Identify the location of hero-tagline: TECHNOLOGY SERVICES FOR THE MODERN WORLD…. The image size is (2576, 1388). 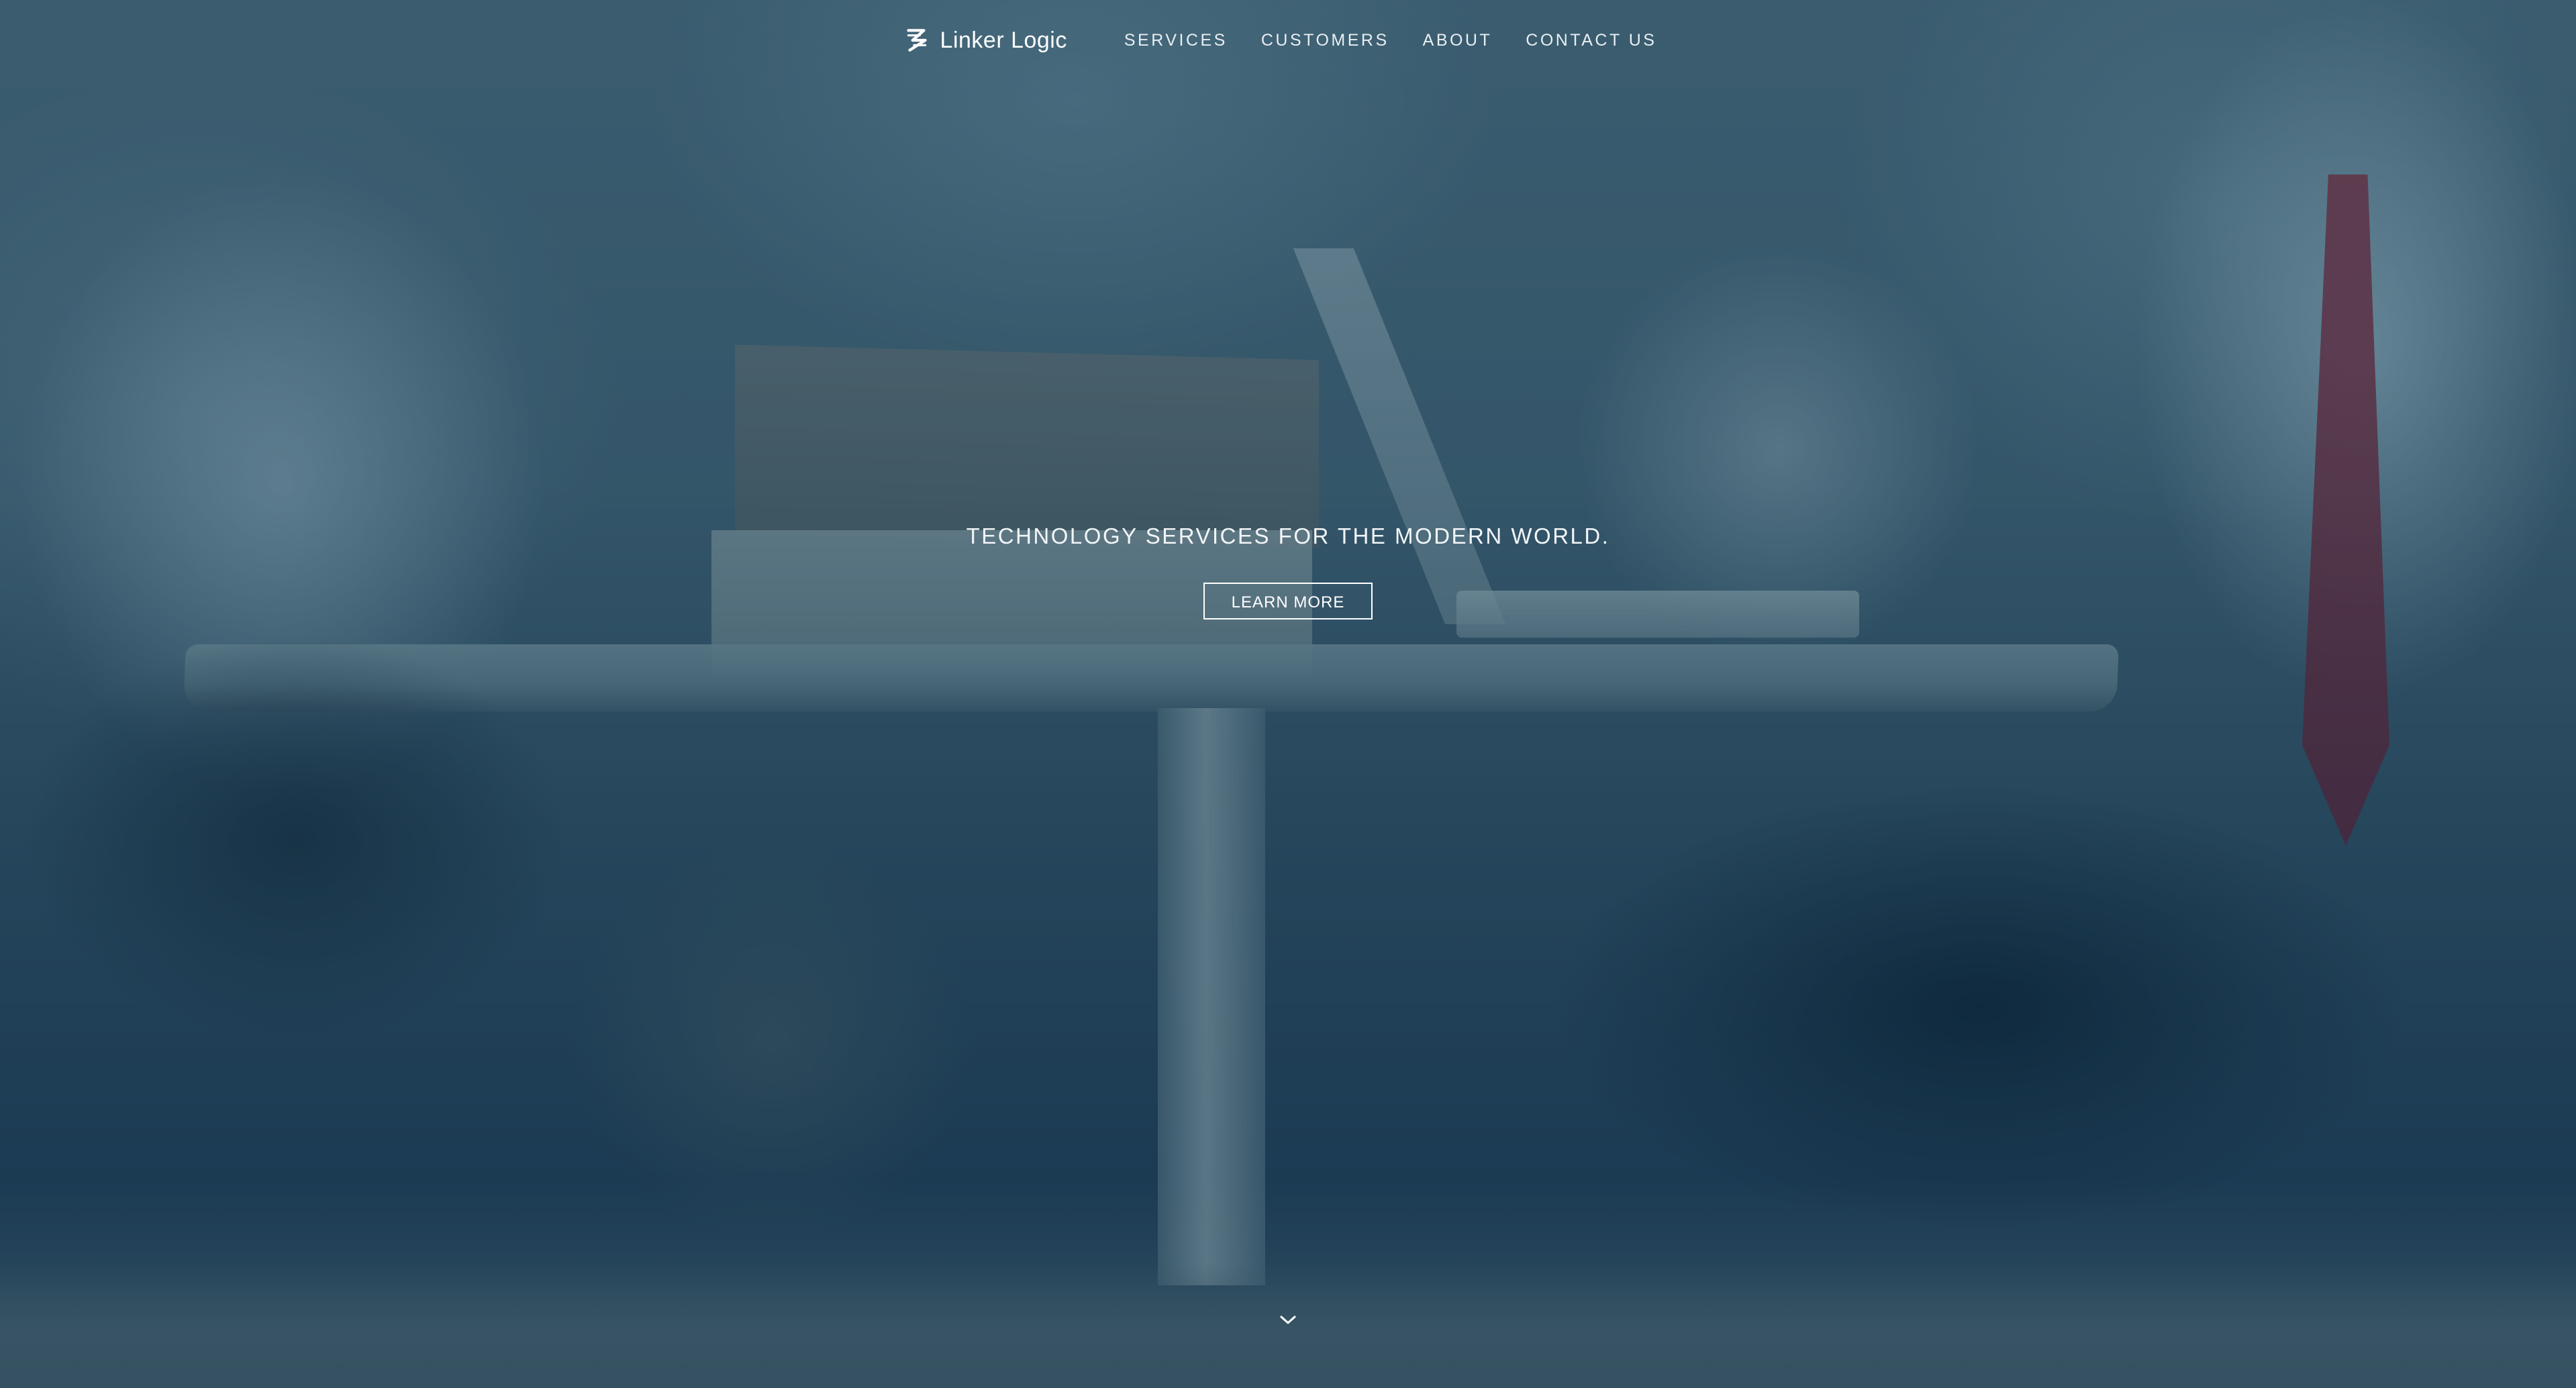
(1288, 536).